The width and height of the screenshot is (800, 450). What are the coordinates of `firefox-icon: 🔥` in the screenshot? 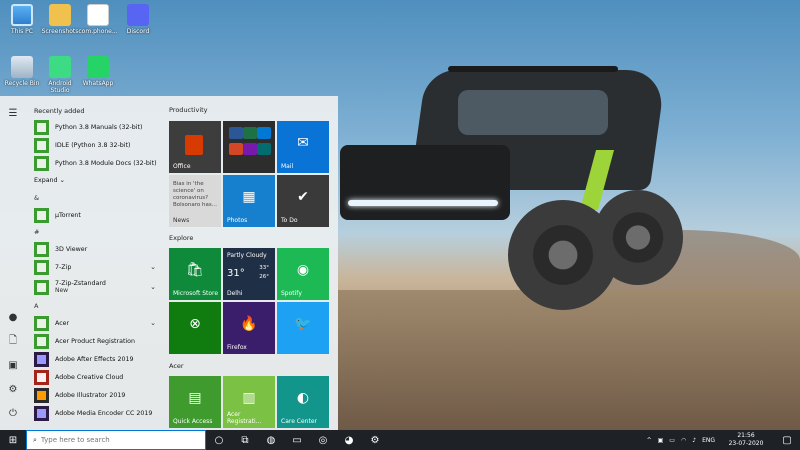 It's located at (249, 323).